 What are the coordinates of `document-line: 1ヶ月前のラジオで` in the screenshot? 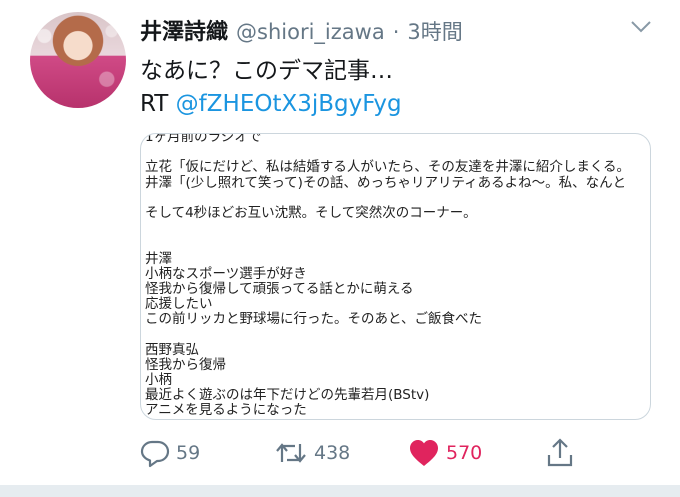 It's located at (203, 139).